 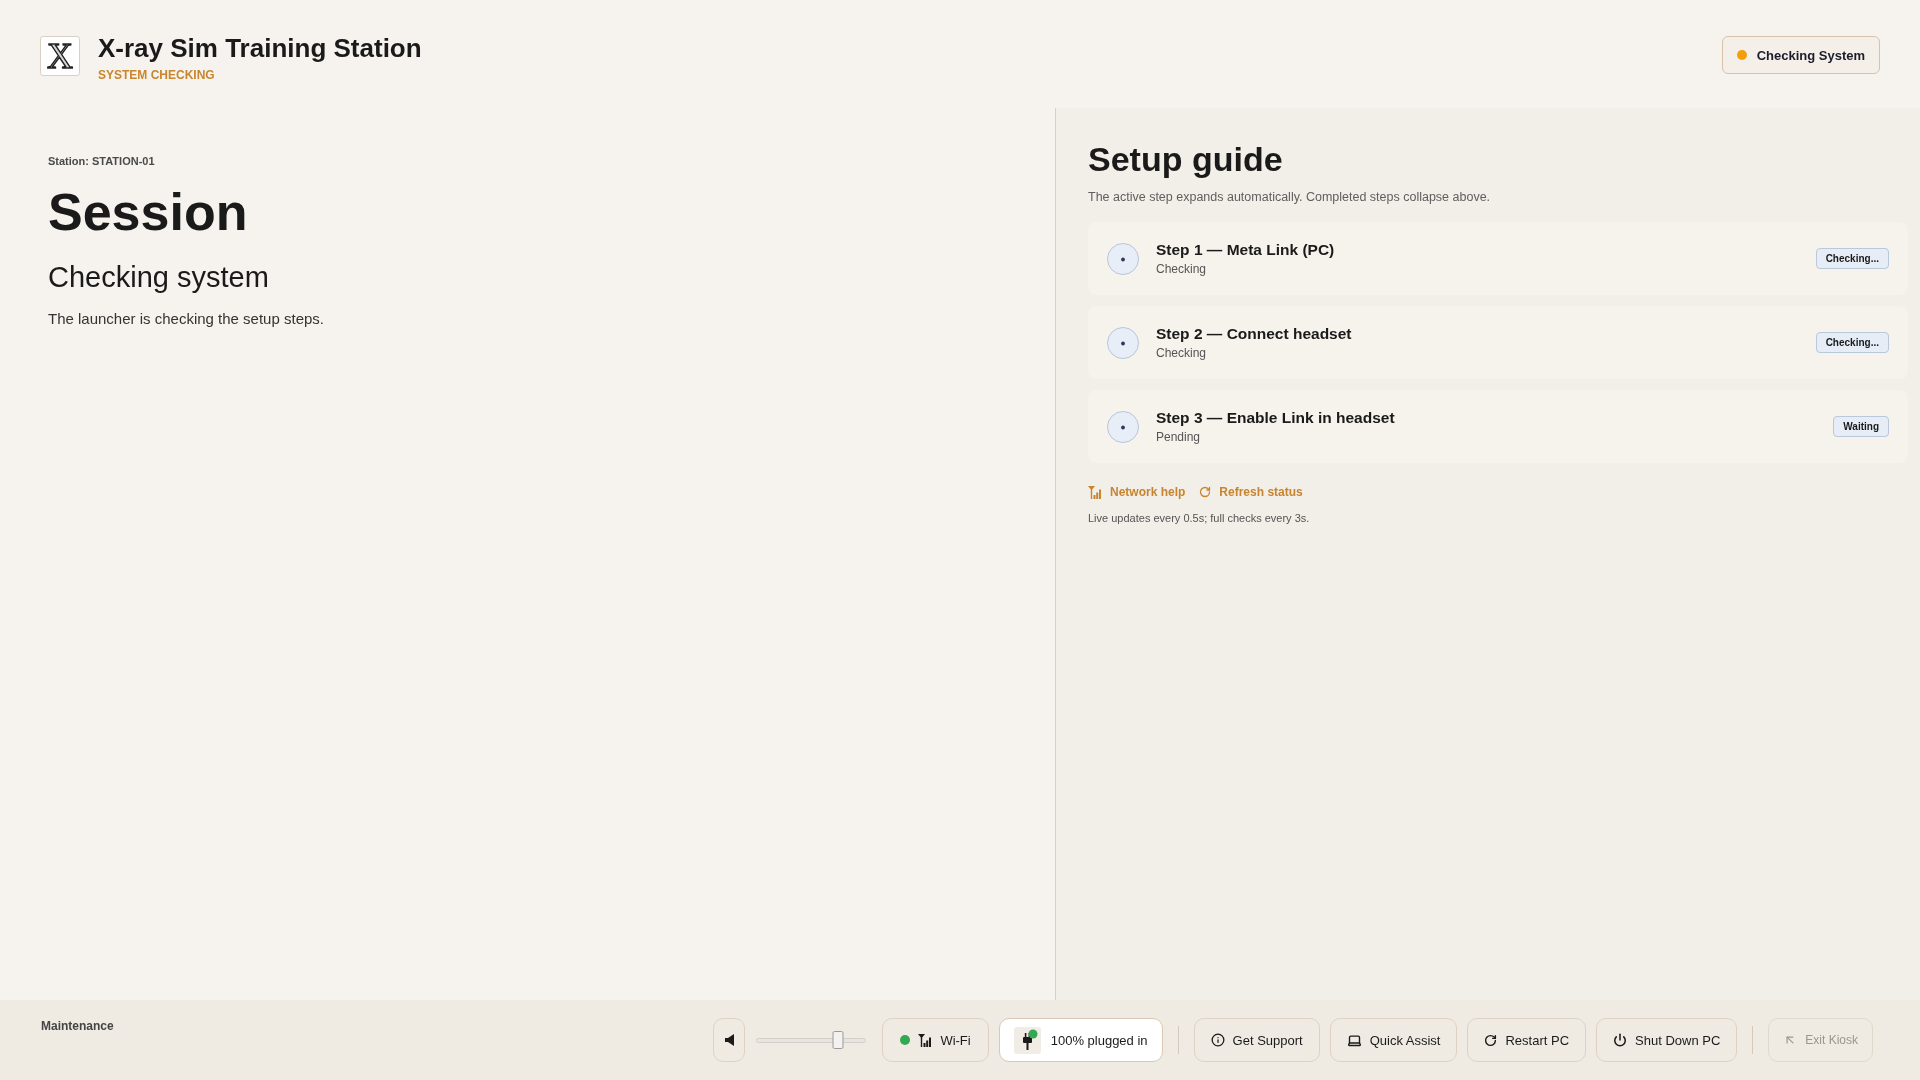 What do you see at coordinates (1393, 1040) in the screenshot?
I see `quick-assist-button: Quick Assist` at bounding box center [1393, 1040].